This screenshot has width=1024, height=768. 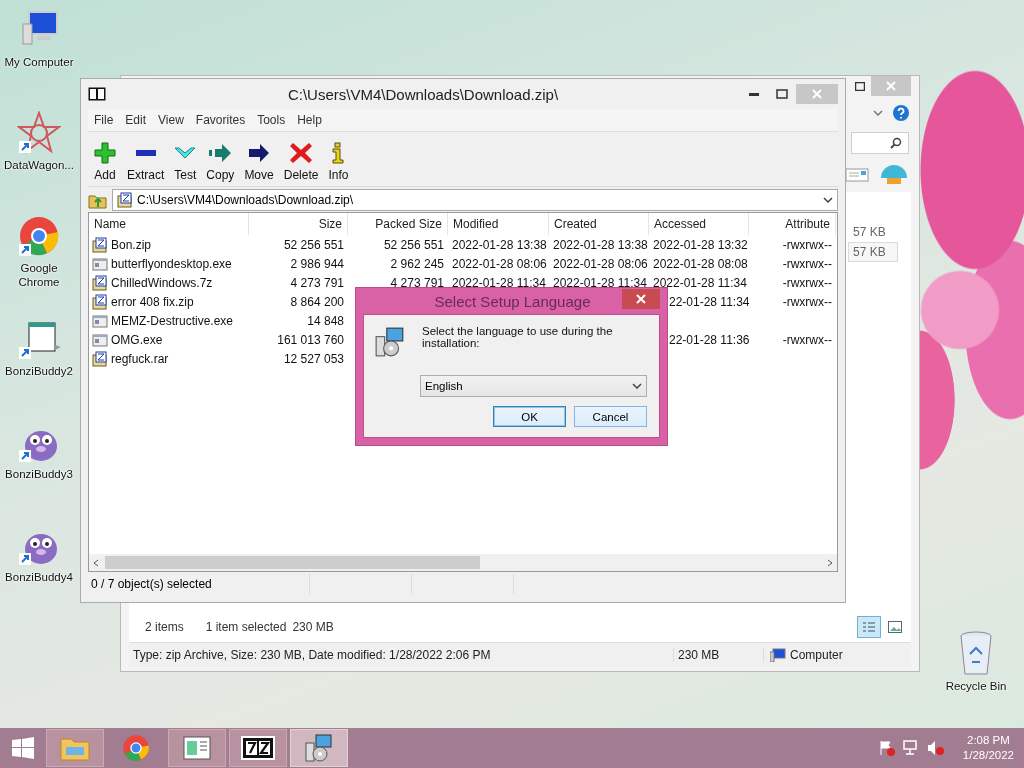 I want to click on file-name: regfuck.rar, so click(x=169, y=358).